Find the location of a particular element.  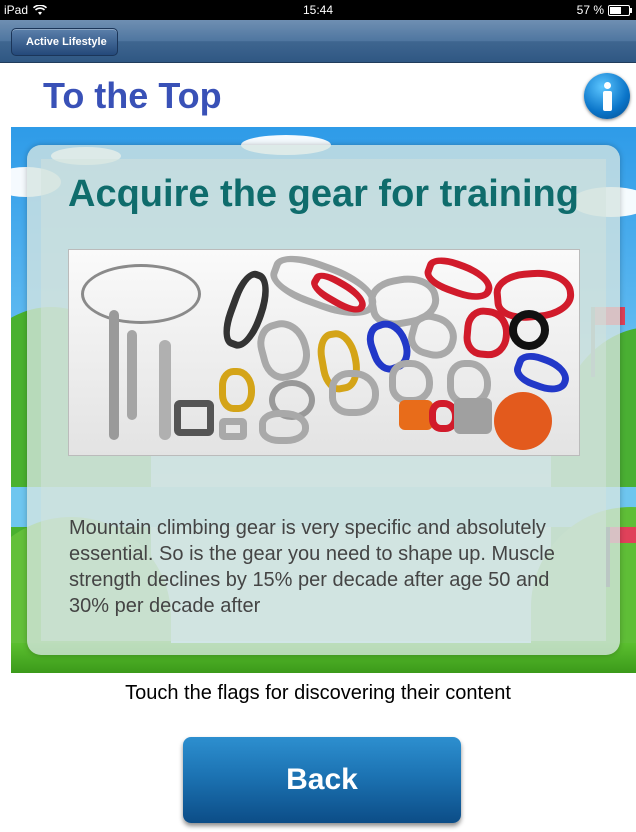

battery-icon is located at coordinates (620, 10).